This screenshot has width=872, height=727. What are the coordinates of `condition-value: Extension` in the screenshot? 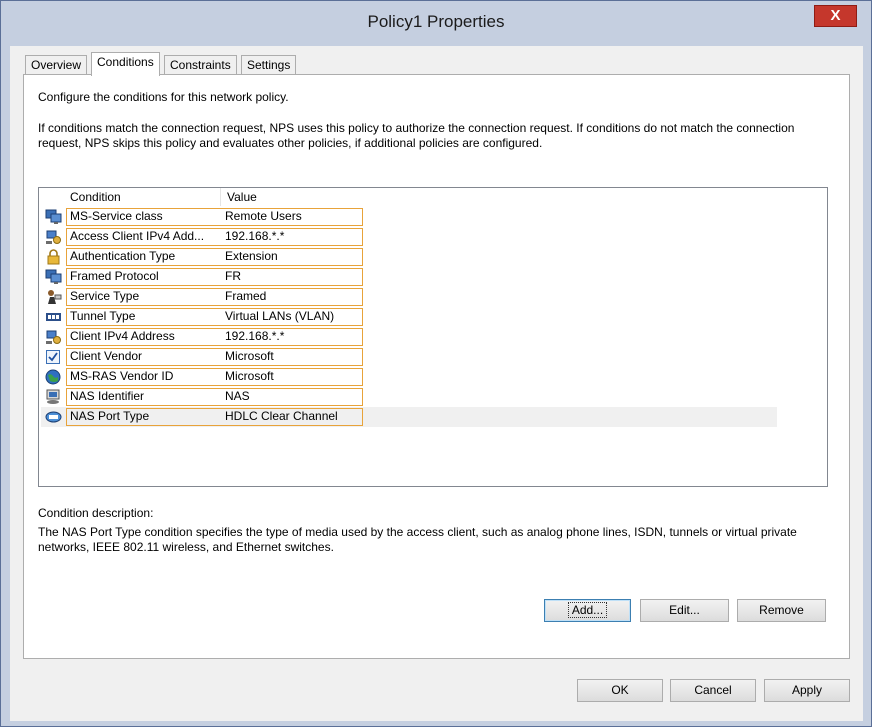 It's located at (251, 256).